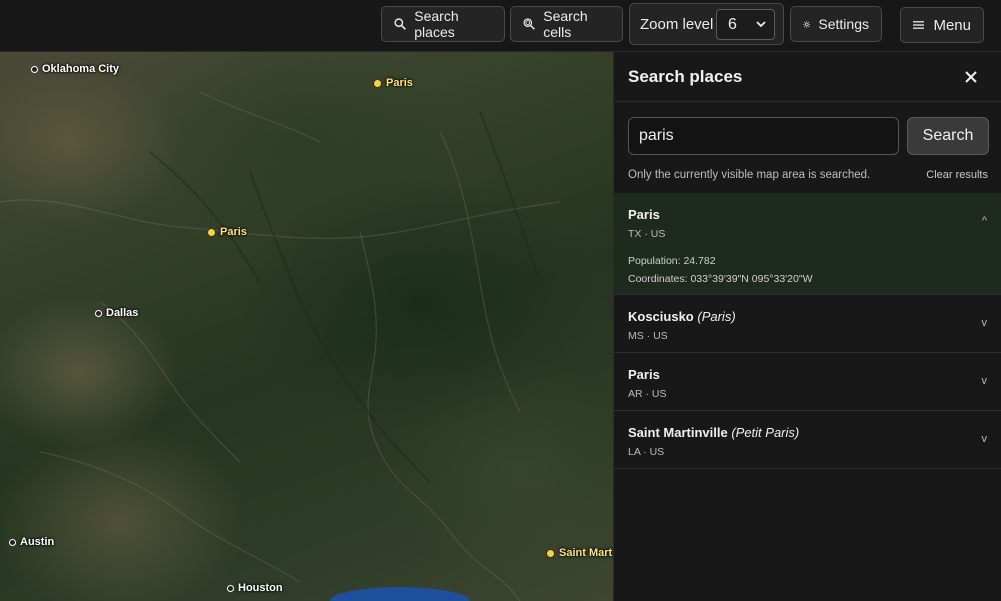  I want to click on panel-header: Search places, so click(807, 77).